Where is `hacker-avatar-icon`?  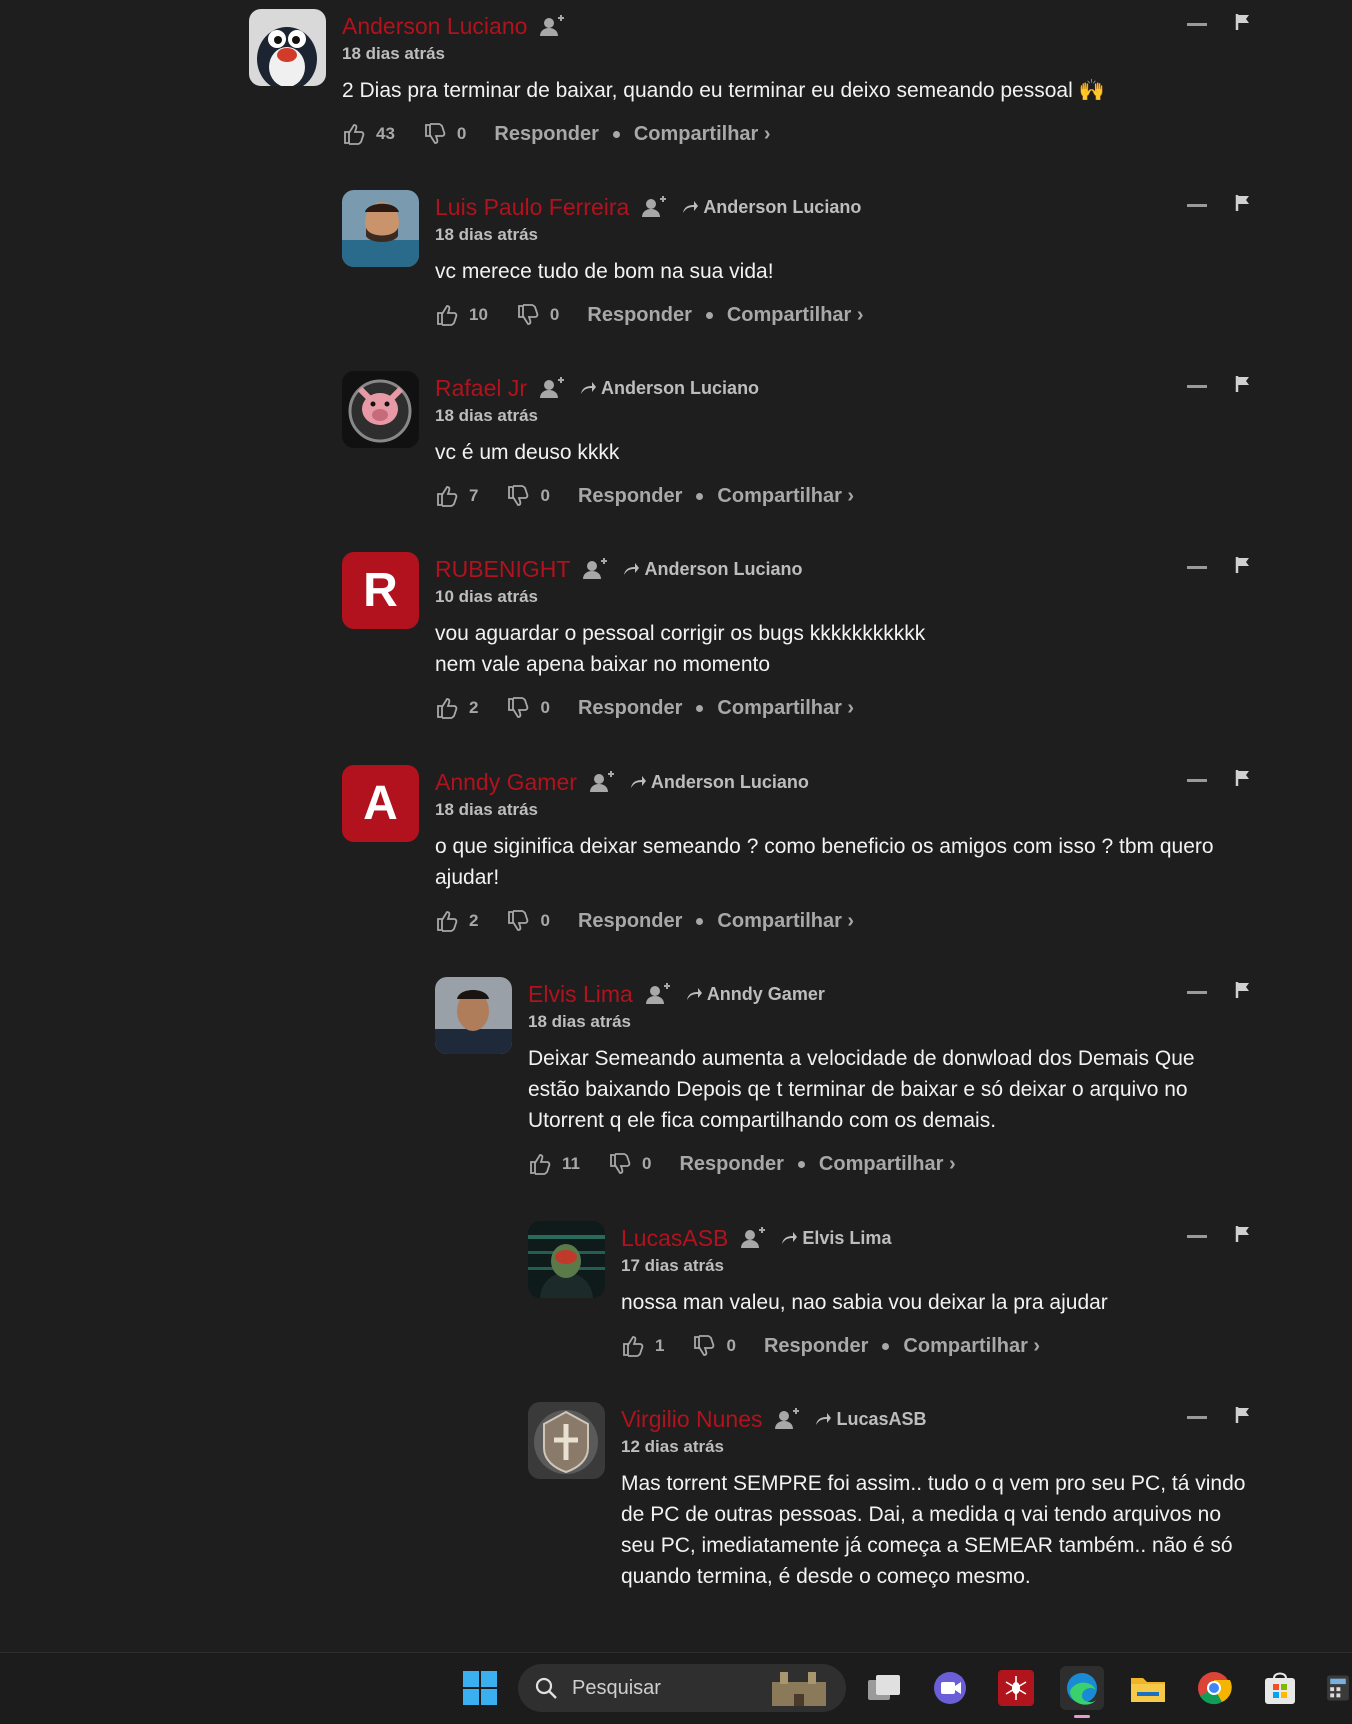 hacker-avatar-icon is located at coordinates (566, 1259).